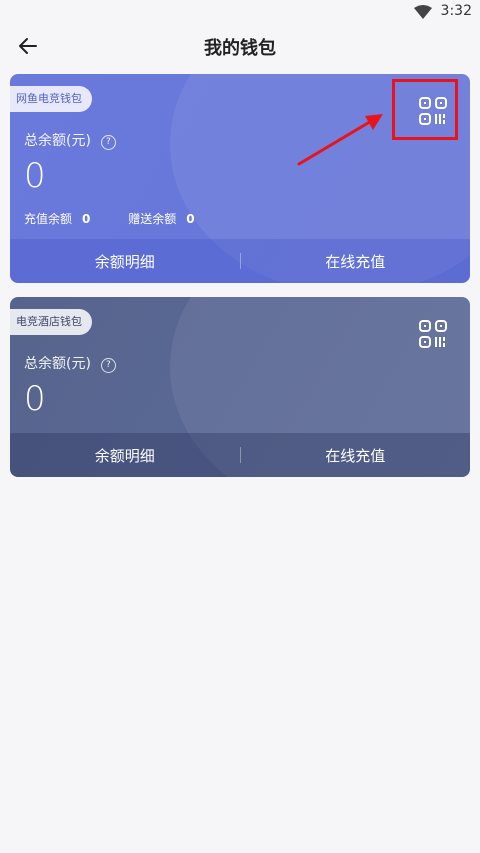 The height and width of the screenshot is (853, 480). Describe the element at coordinates (51, 99) in the screenshot. I see `wallet-tag: 网鱼电竞钱包` at that location.